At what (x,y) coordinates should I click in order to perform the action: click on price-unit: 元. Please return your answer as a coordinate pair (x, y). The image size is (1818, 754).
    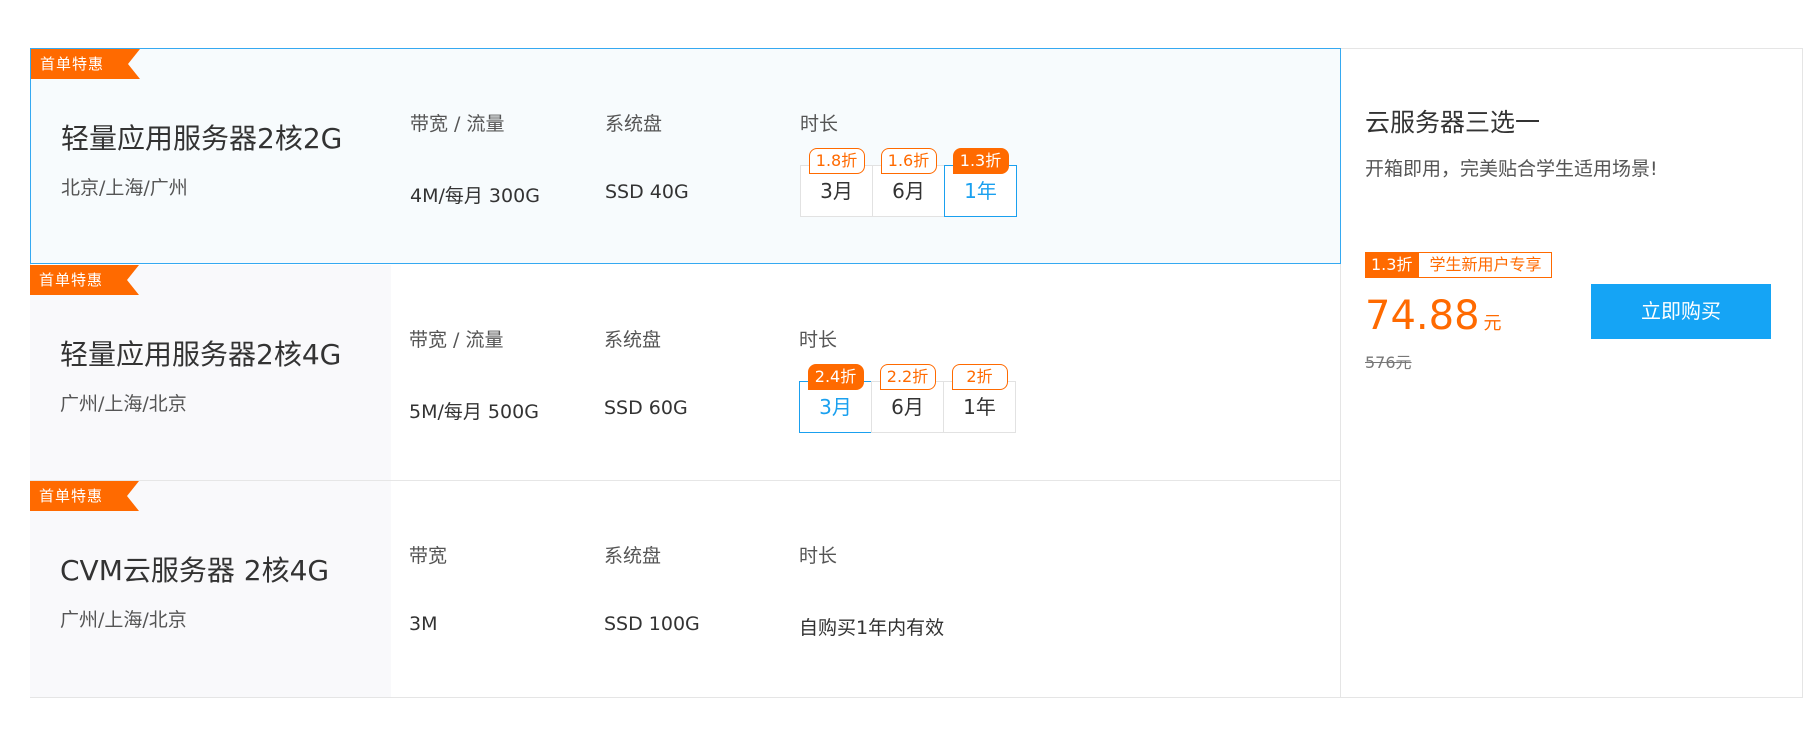
    Looking at the image, I should click on (1492, 323).